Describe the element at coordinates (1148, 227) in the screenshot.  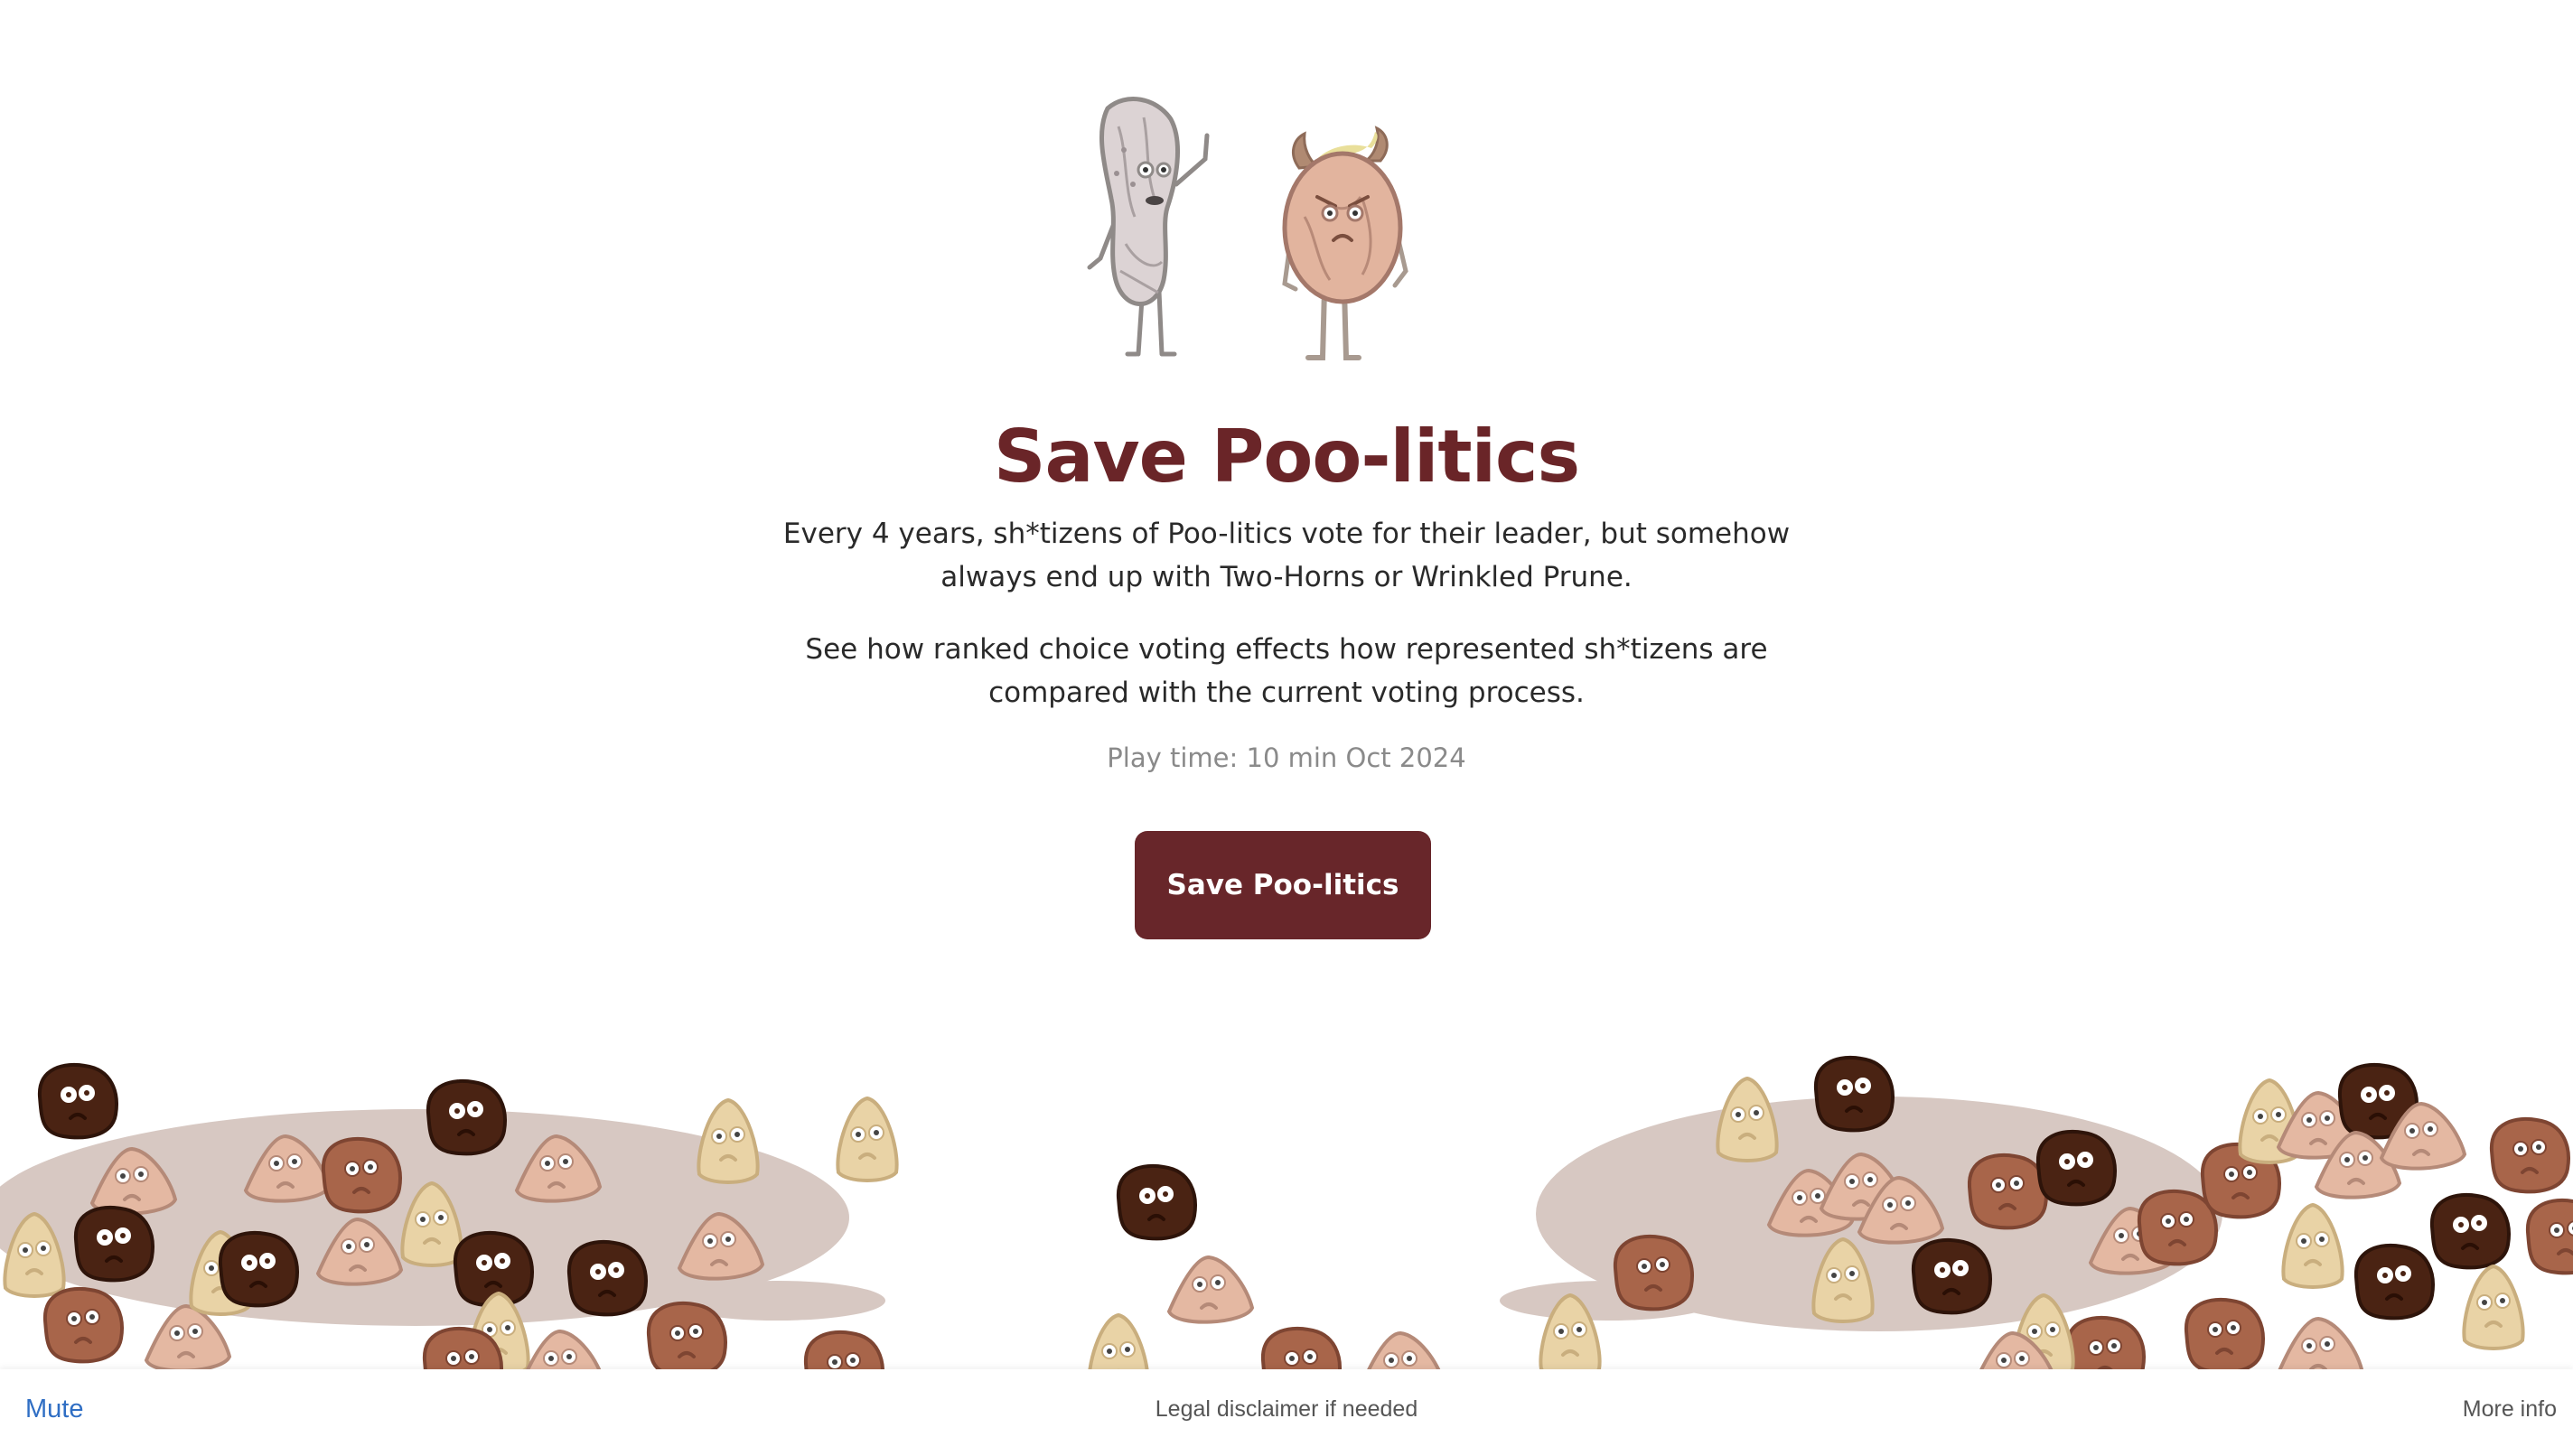
I see `wrinkled-prune-character` at that location.